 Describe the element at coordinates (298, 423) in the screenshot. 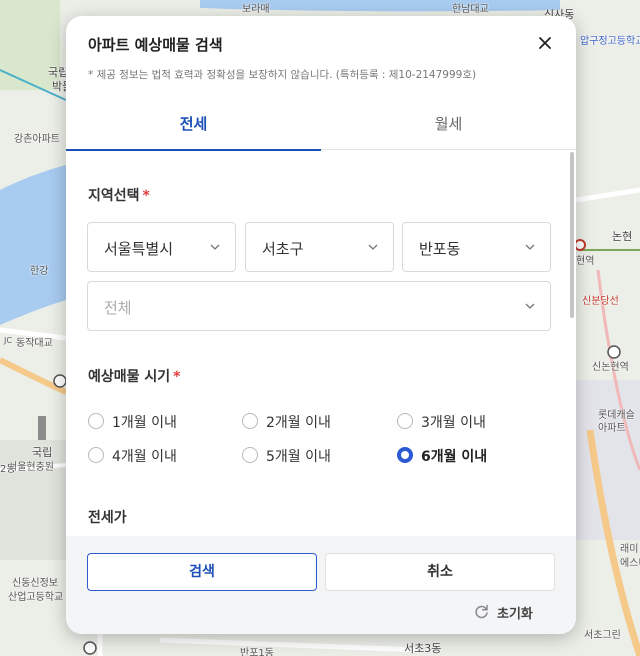

I see `radio-label: 2개월 이내` at that location.